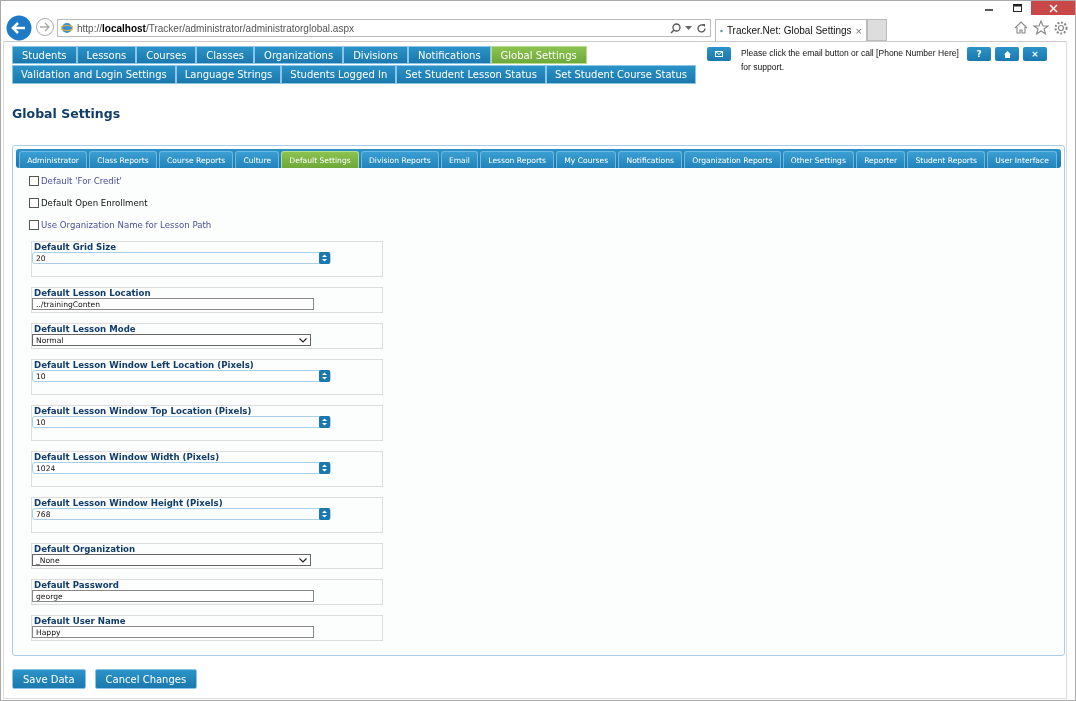  I want to click on field-label: Default User Name, so click(81, 621).